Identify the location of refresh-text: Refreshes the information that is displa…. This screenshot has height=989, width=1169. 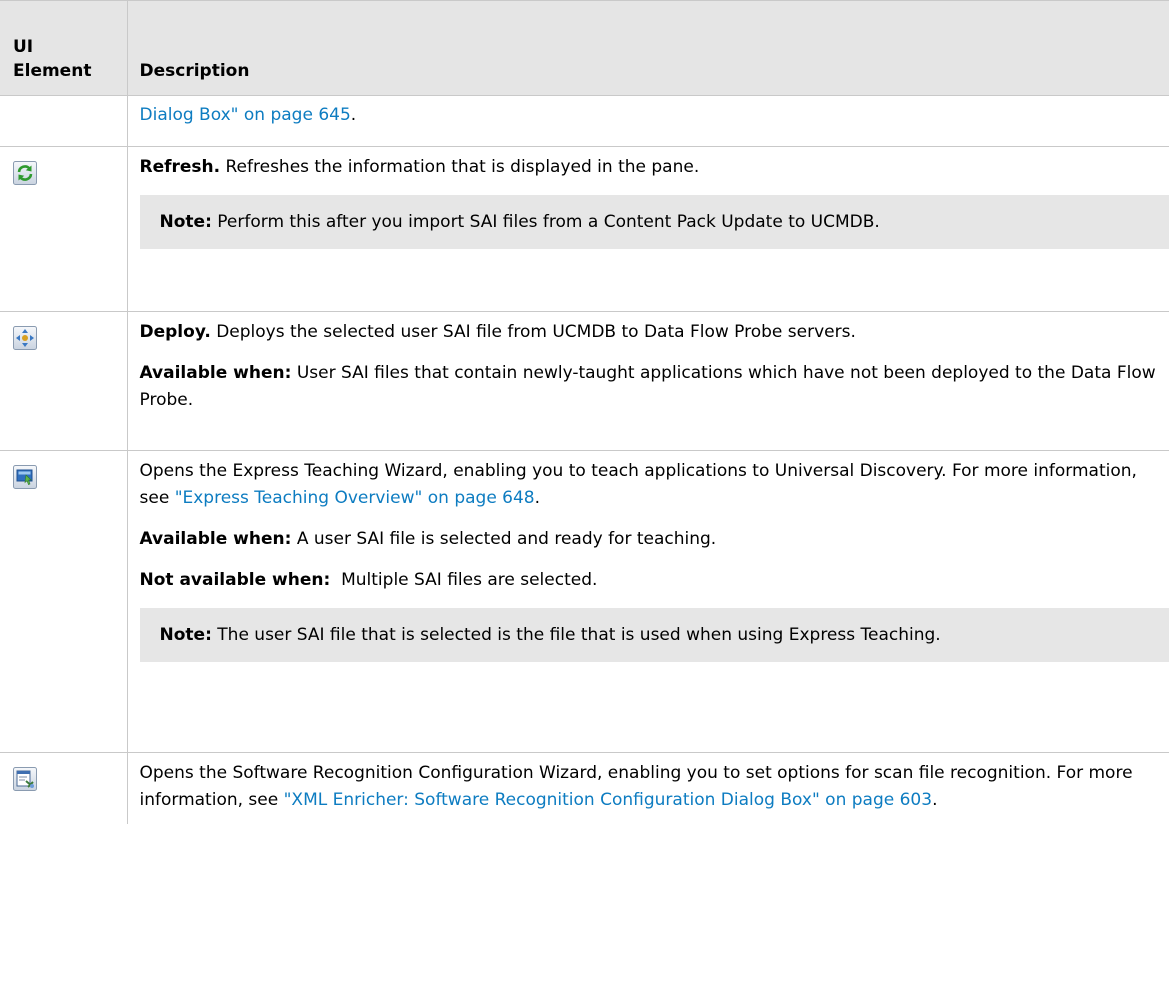
(460, 167).